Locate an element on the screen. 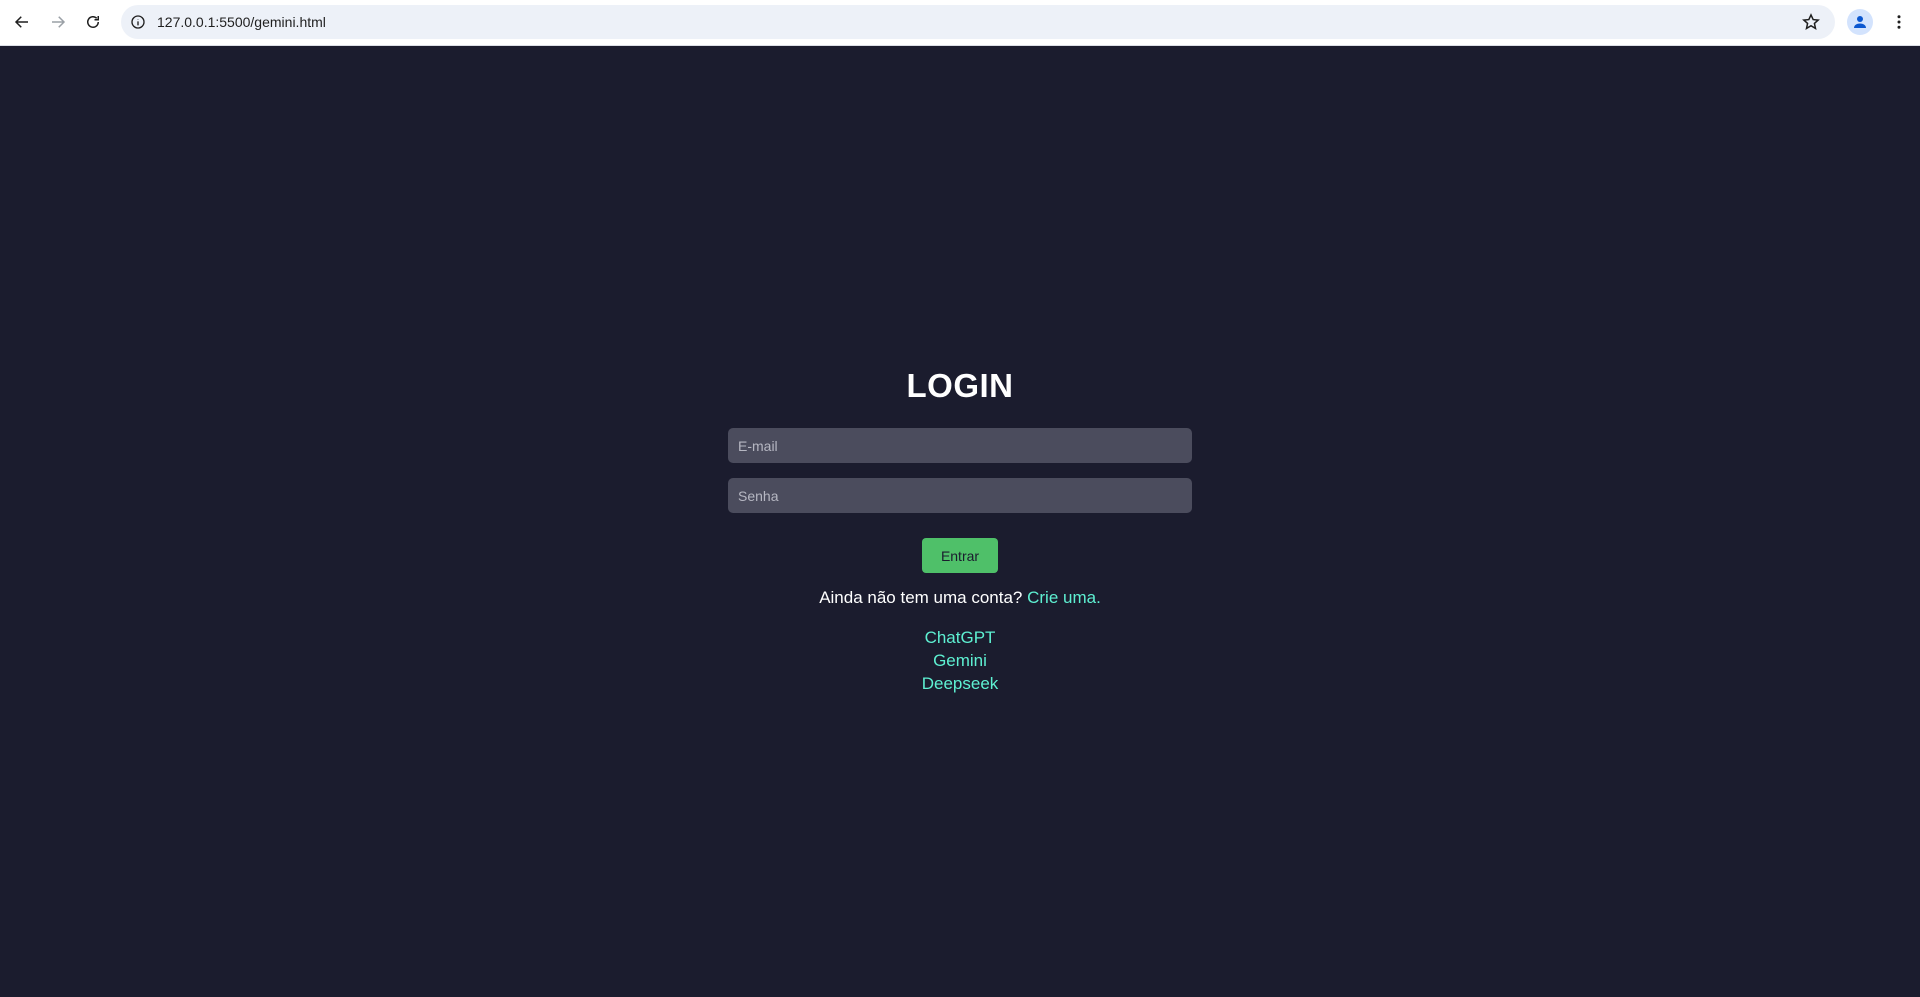  link-chatgpt: ChatGPT is located at coordinates (960, 637).